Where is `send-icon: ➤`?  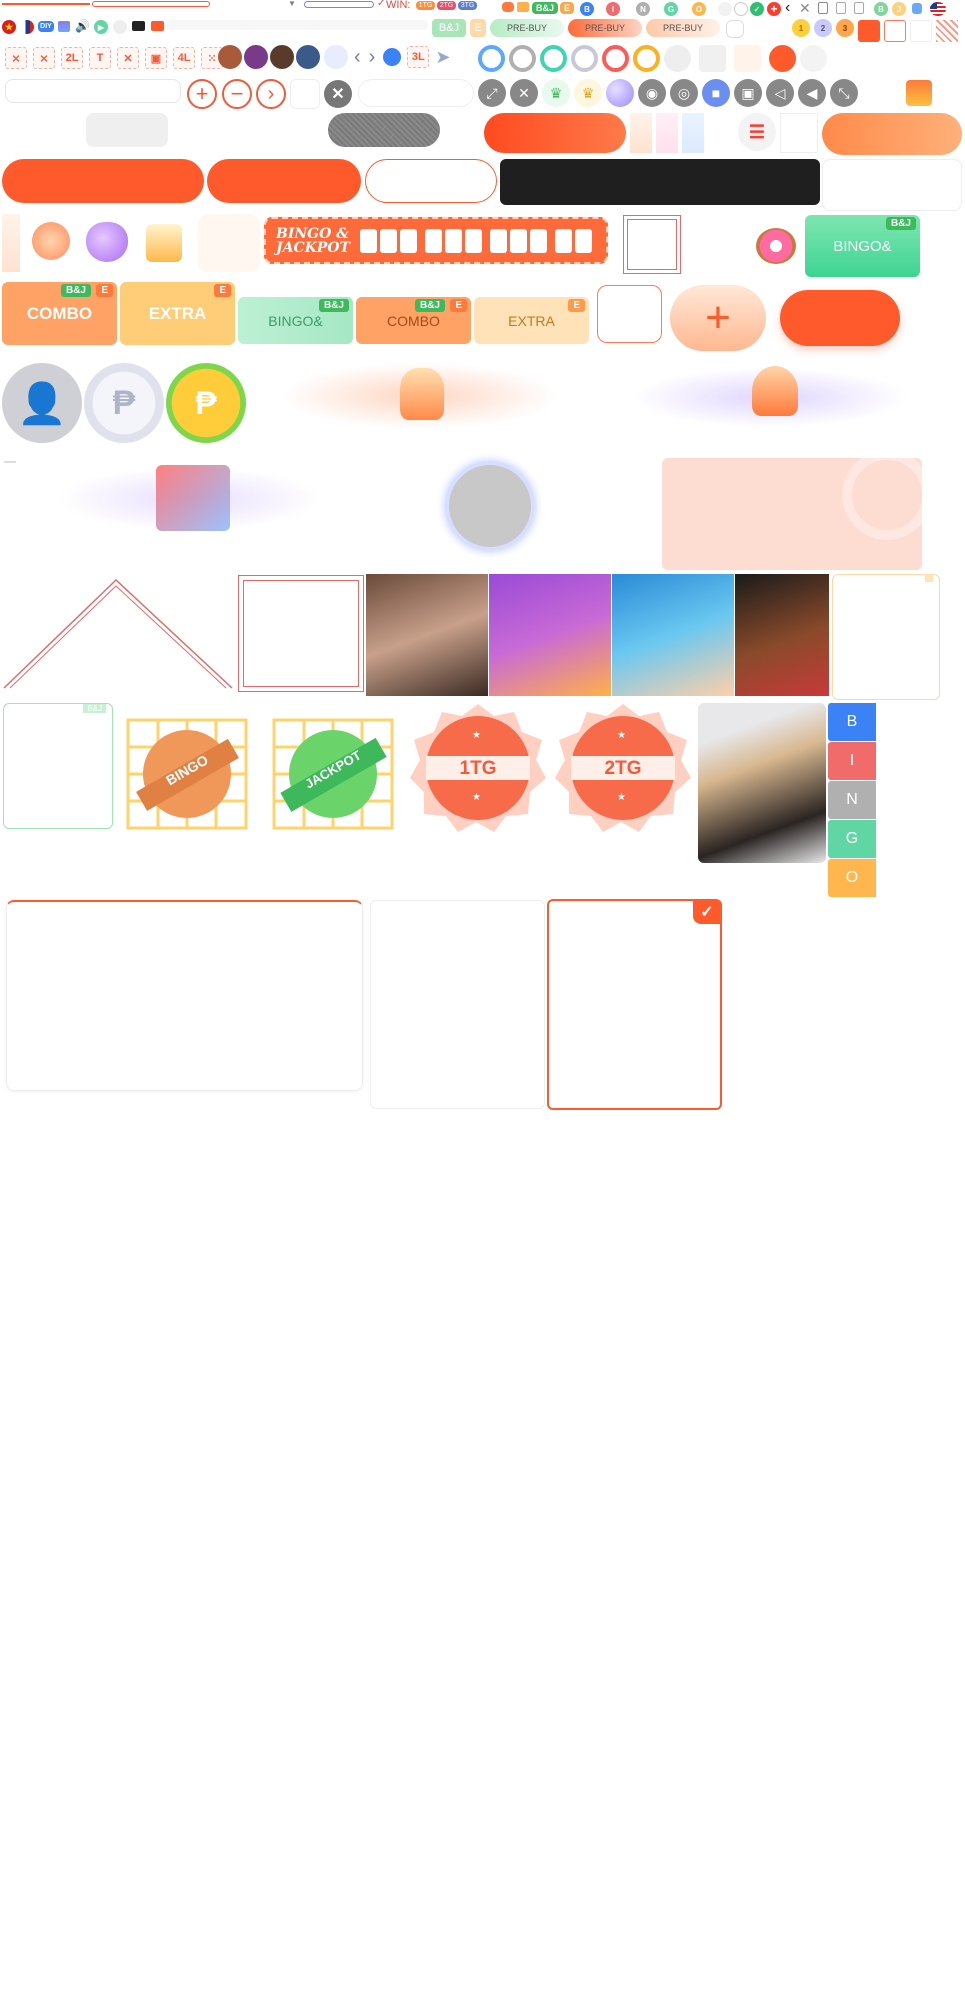 send-icon: ➤ is located at coordinates (442, 57).